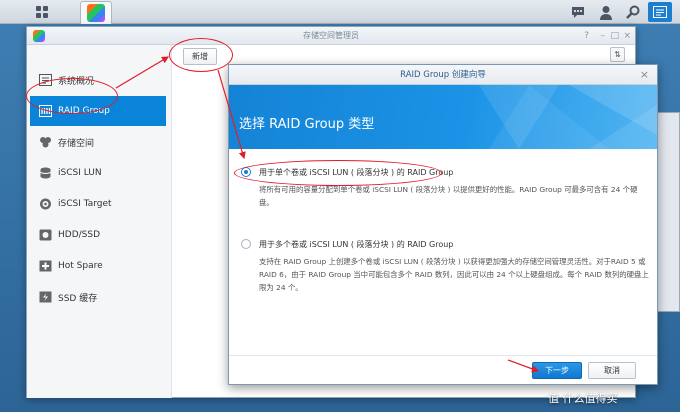 The image size is (680, 412). What do you see at coordinates (45, 142) in the screenshot?
I see `volume-icon` at bounding box center [45, 142].